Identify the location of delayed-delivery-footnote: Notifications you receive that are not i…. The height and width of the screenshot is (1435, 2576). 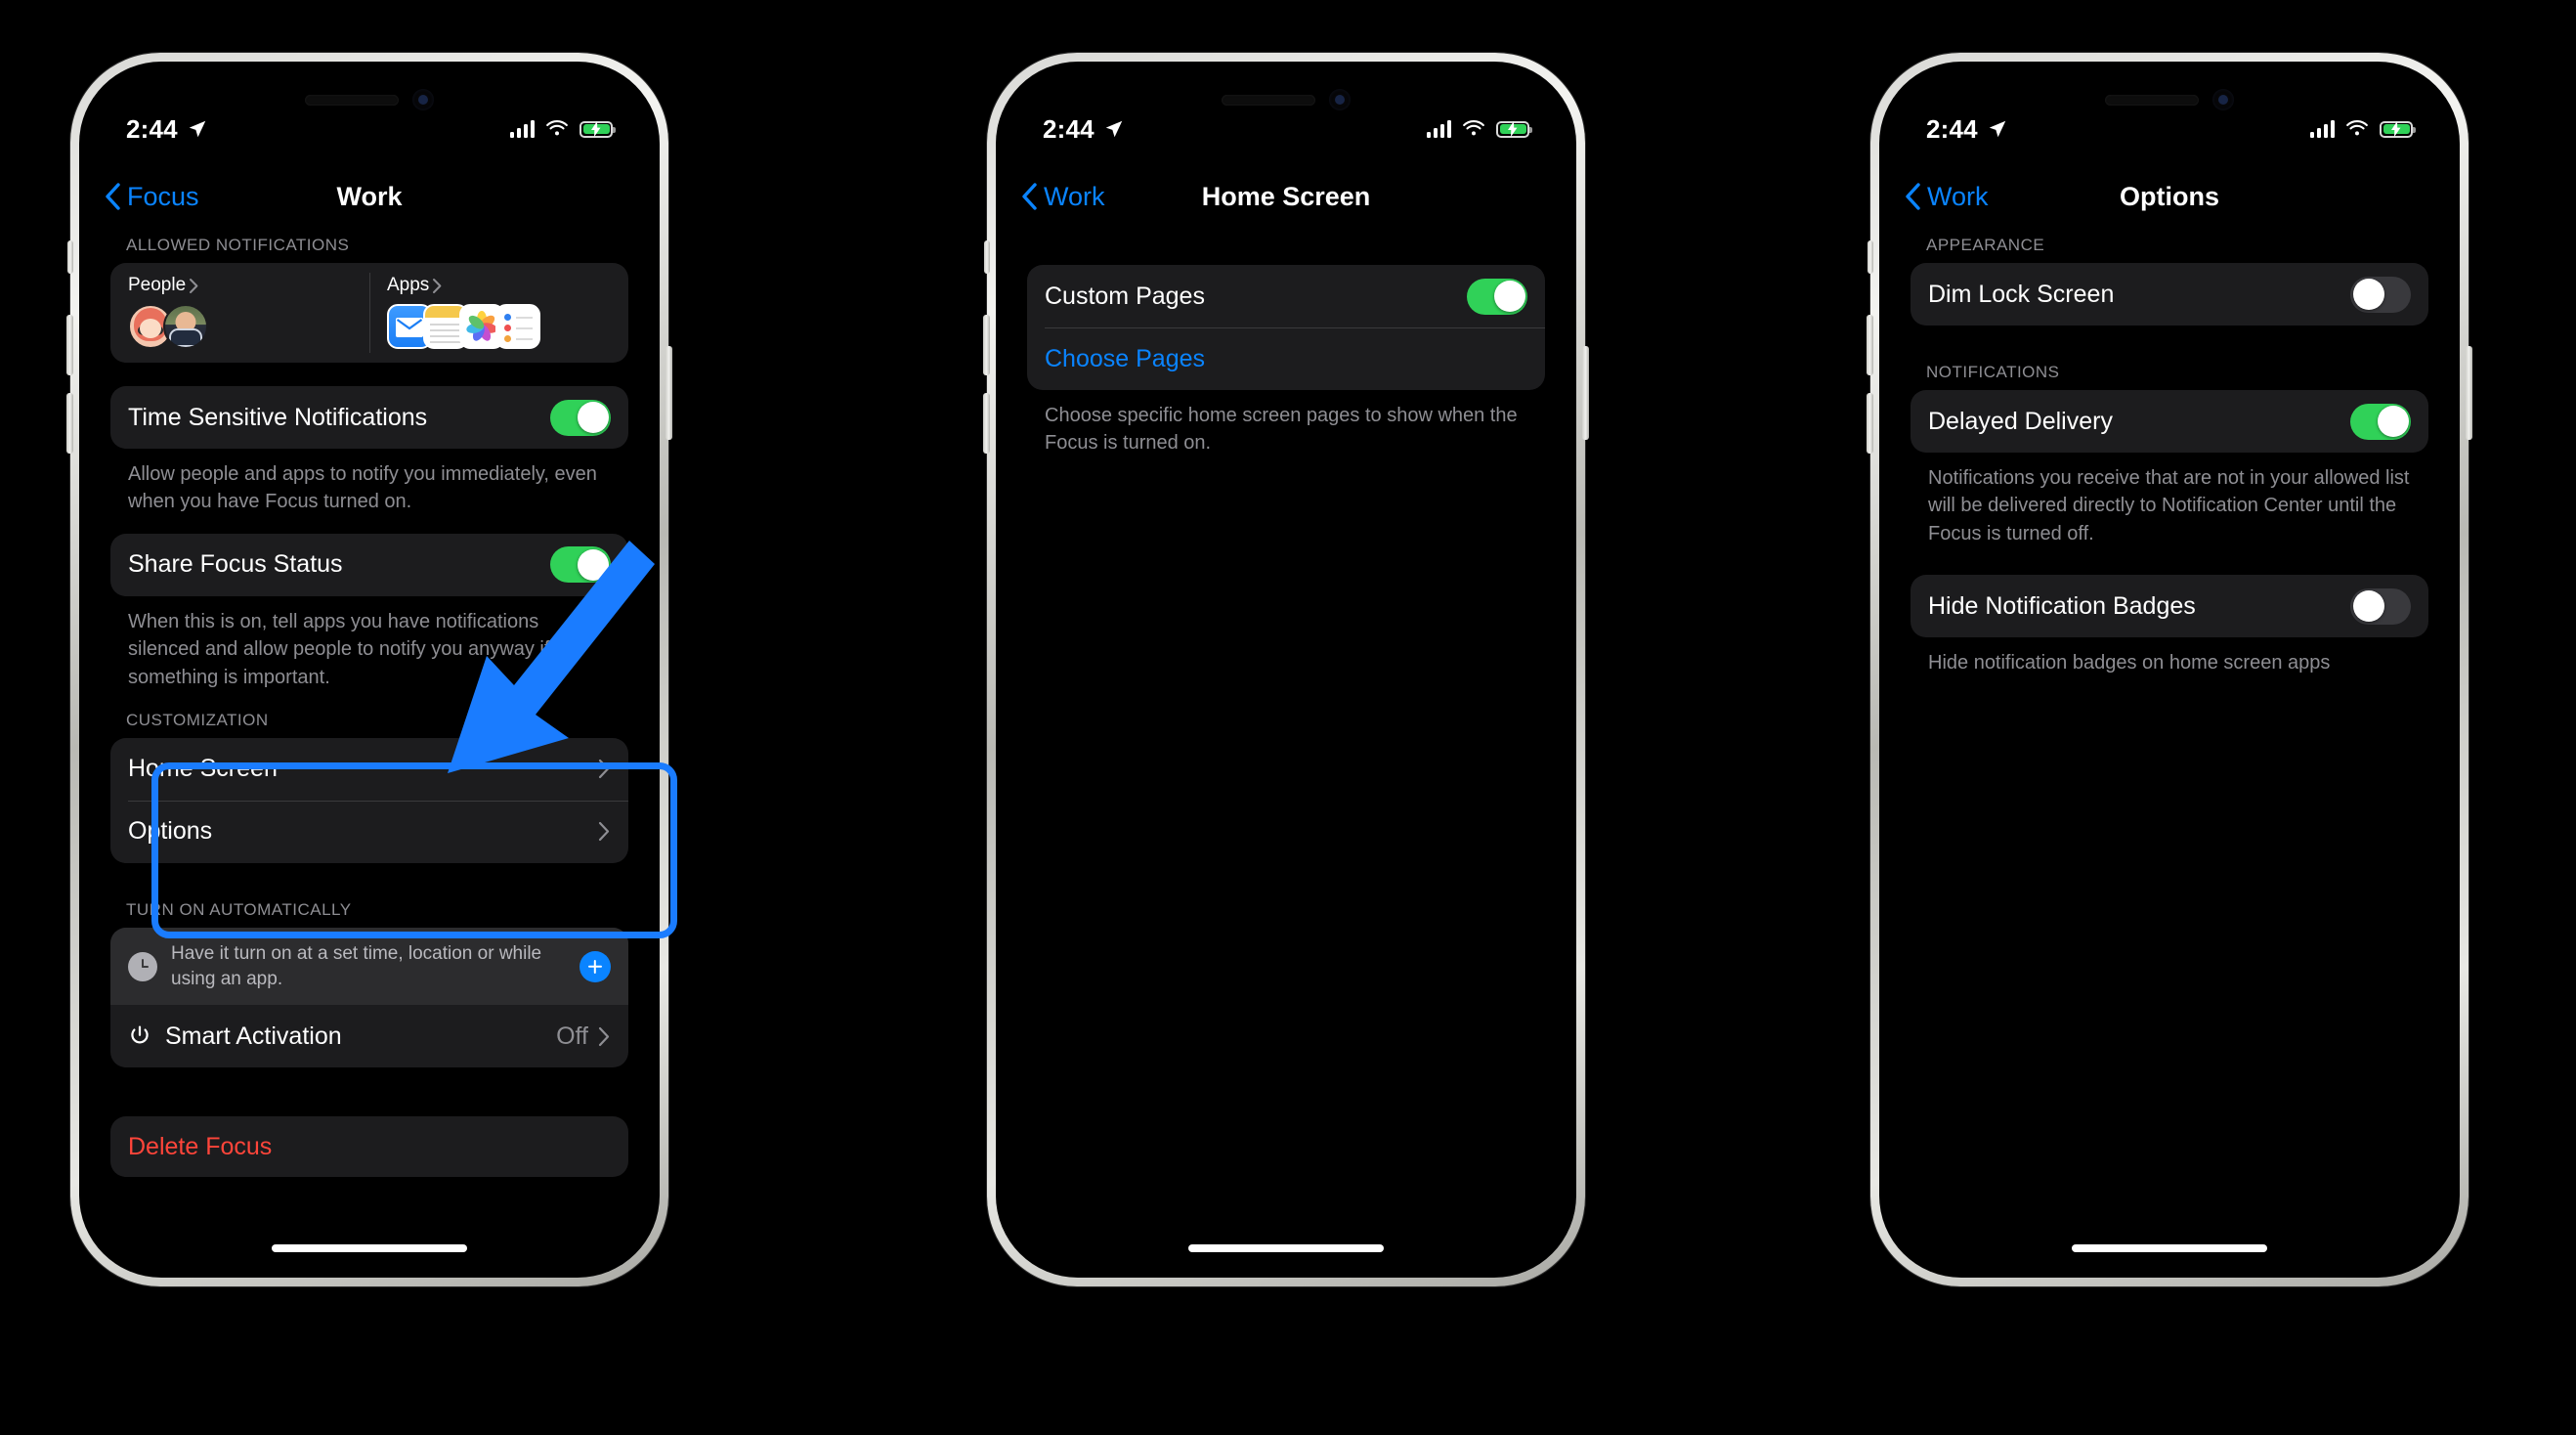
(2169, 505).